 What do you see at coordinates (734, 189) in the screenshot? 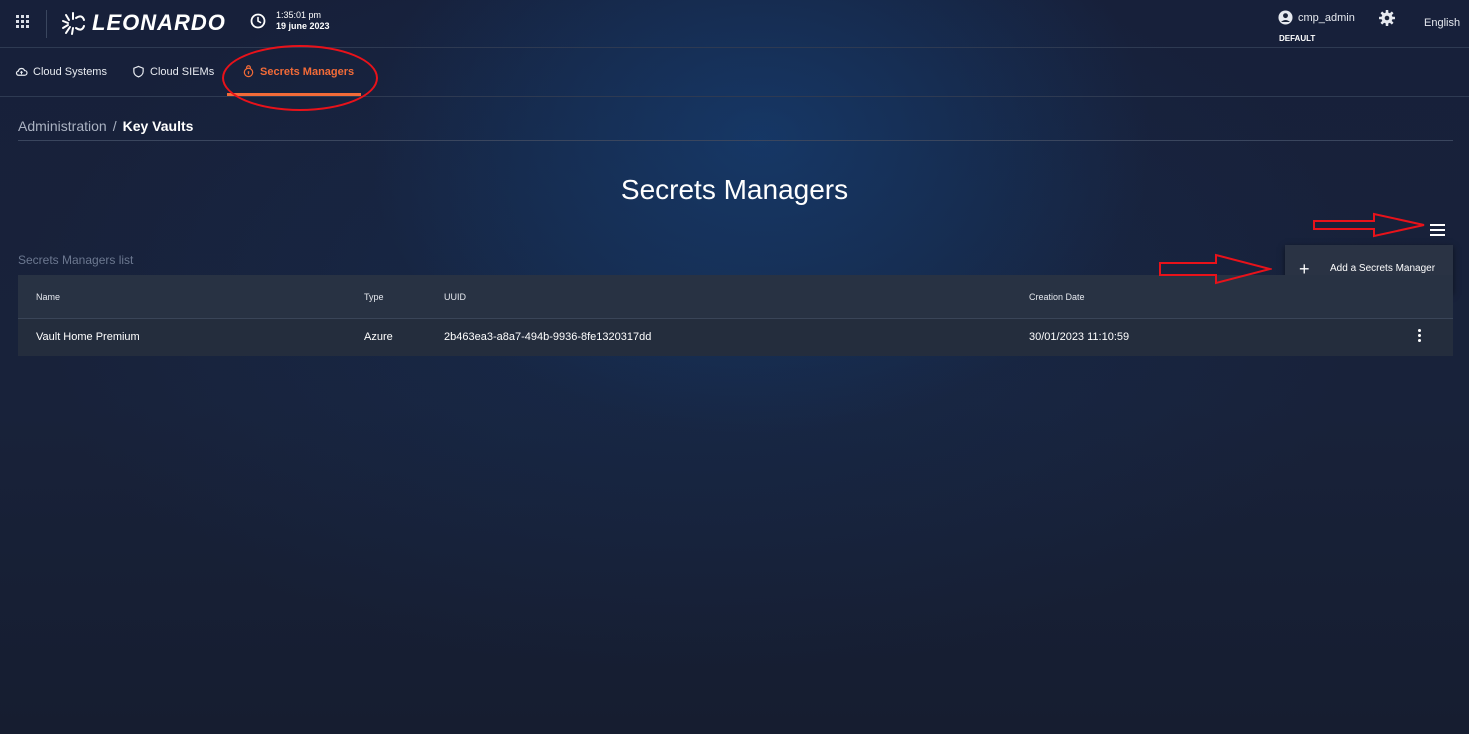
I see `page-title: Secrets Managers` at bounding box center [734, 189].